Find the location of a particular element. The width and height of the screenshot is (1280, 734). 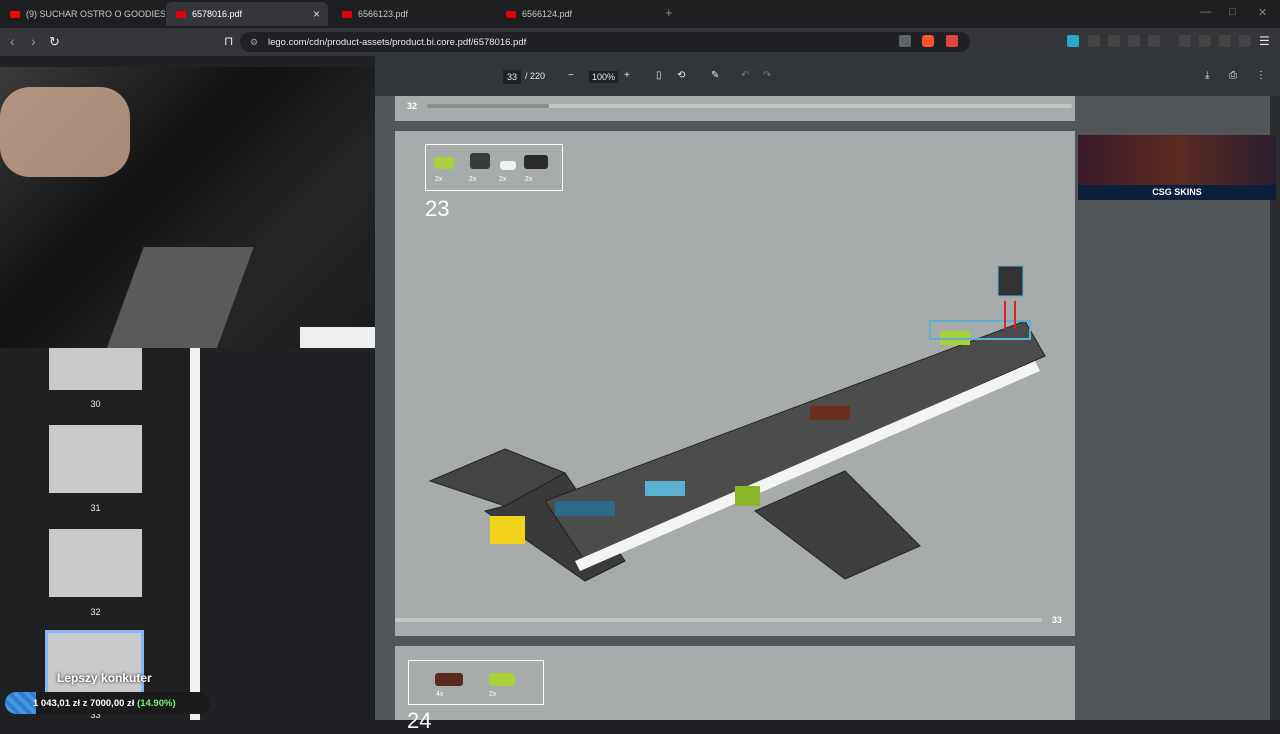

part-dark-plate is located at coordinates (536, 162).